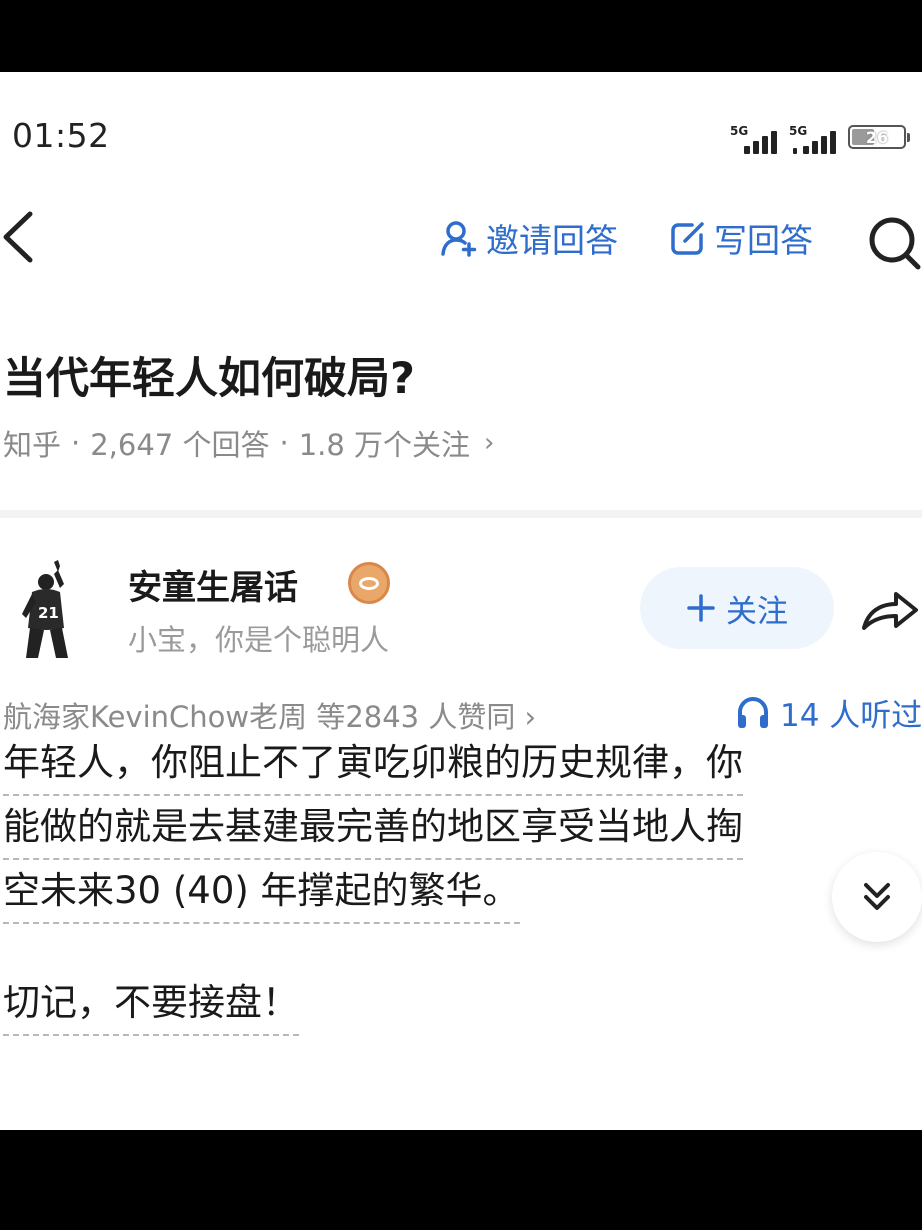 The image size is (922, 1230). I want to click on question-source: 知乎, so click(32, 445).